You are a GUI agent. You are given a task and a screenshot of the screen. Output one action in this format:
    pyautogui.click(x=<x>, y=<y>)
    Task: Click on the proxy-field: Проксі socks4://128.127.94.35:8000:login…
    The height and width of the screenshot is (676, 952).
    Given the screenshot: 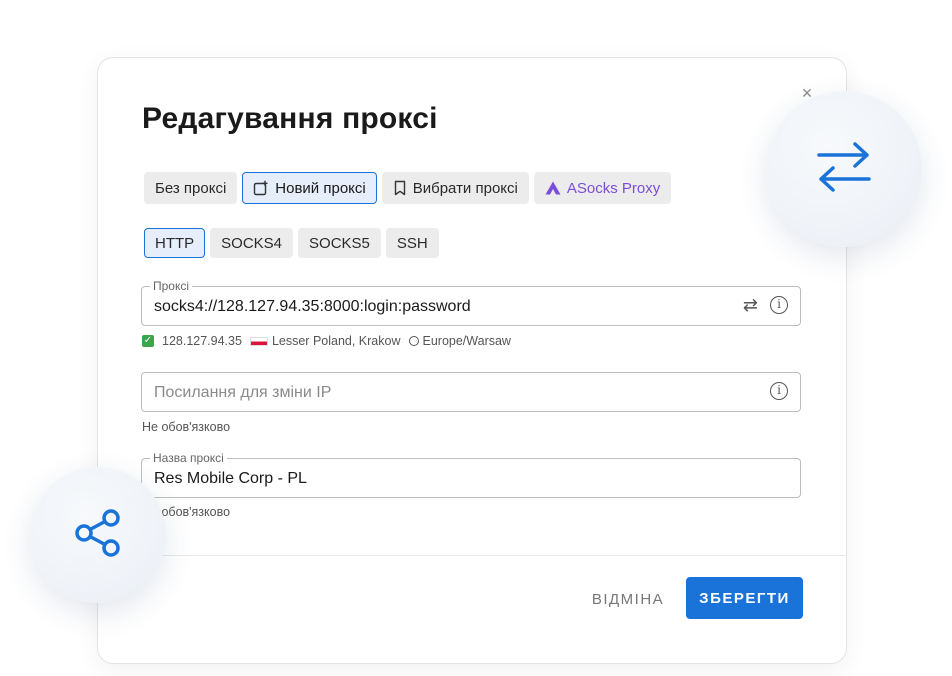 What is the action you would take?
    pyautogui.click(x=471, y=302)
    